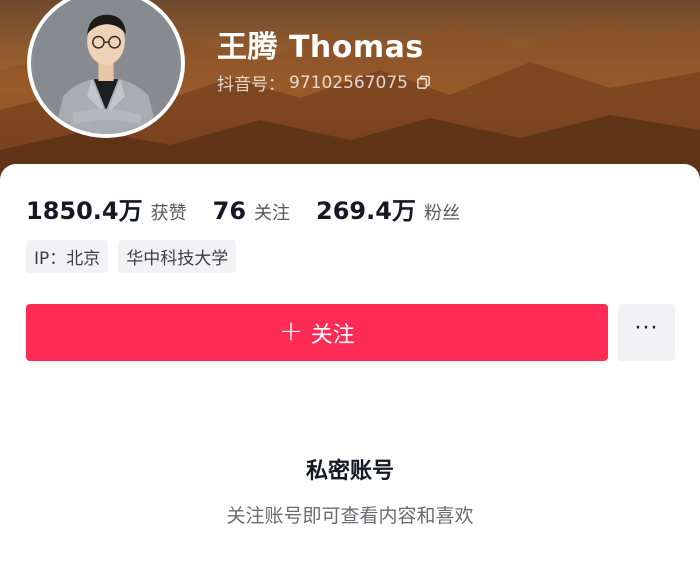 The height and width of the screenshot is (568, 700). What do you see at coordinates (177, 256) in the screenshot?
I see `tag-school: 华中科技大学` at bounding box center [177, 256].